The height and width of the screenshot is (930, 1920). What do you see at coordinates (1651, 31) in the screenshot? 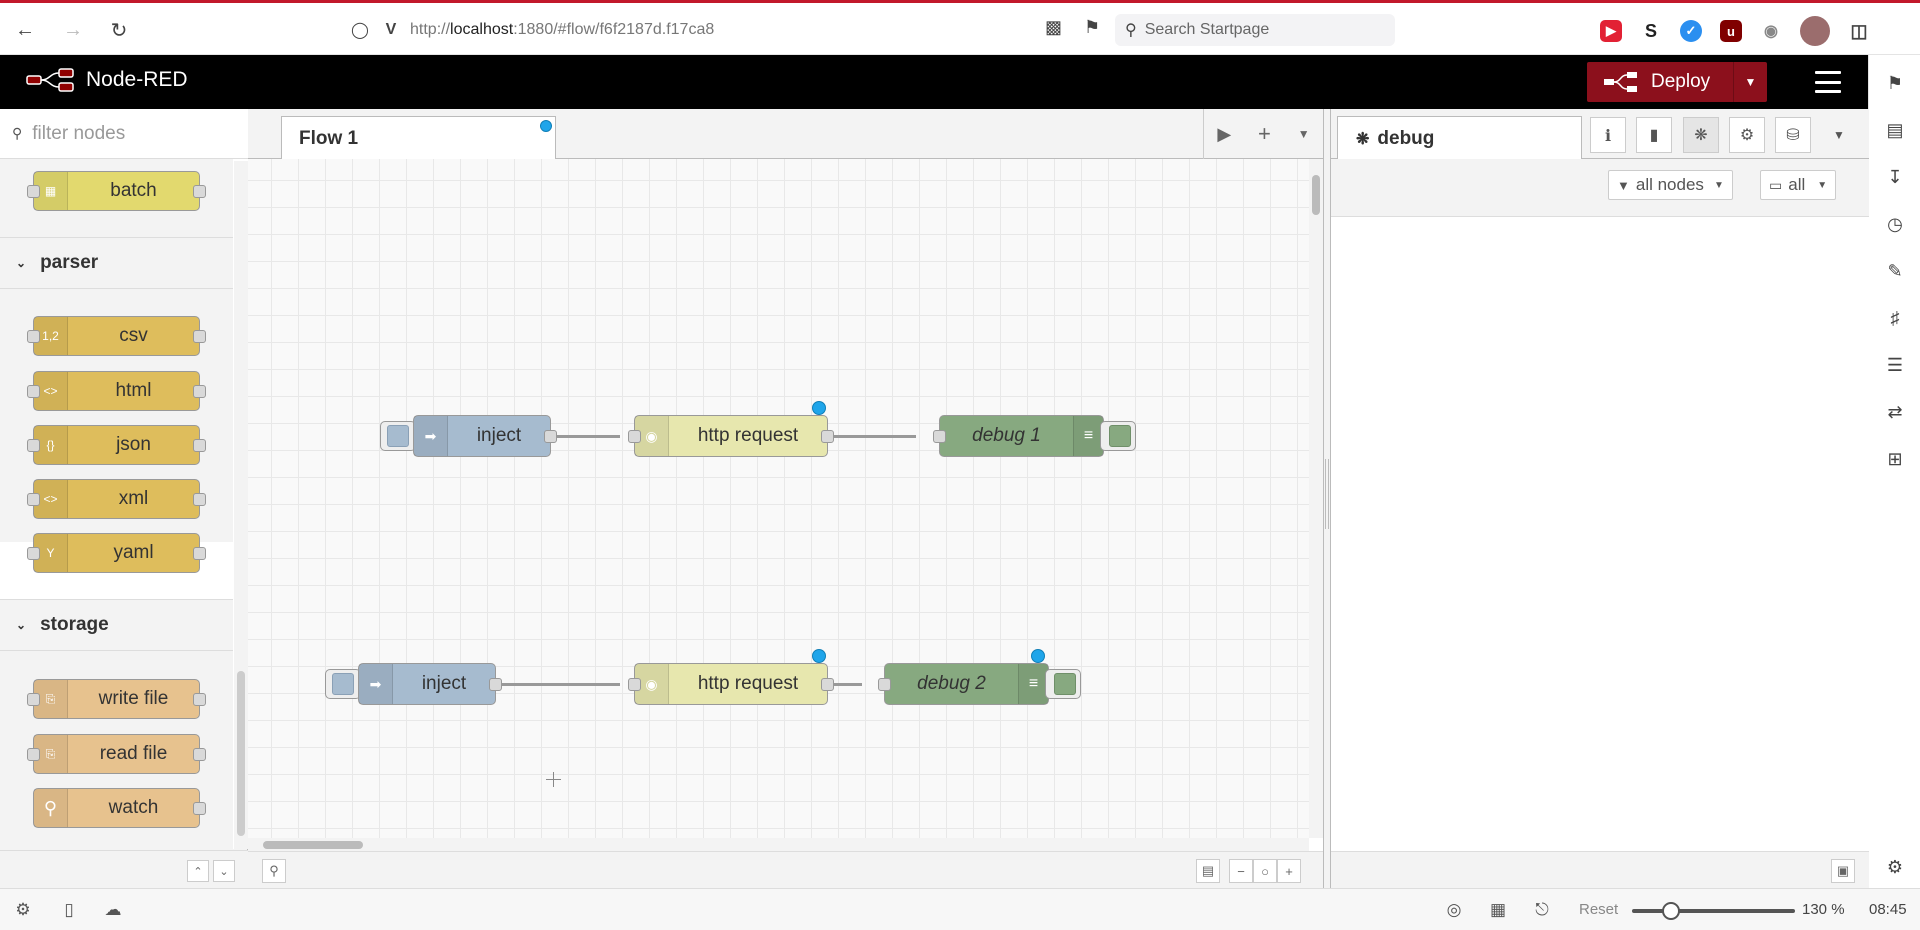
I see `s-extension-icon: S` at bounding box center [1651, 31].